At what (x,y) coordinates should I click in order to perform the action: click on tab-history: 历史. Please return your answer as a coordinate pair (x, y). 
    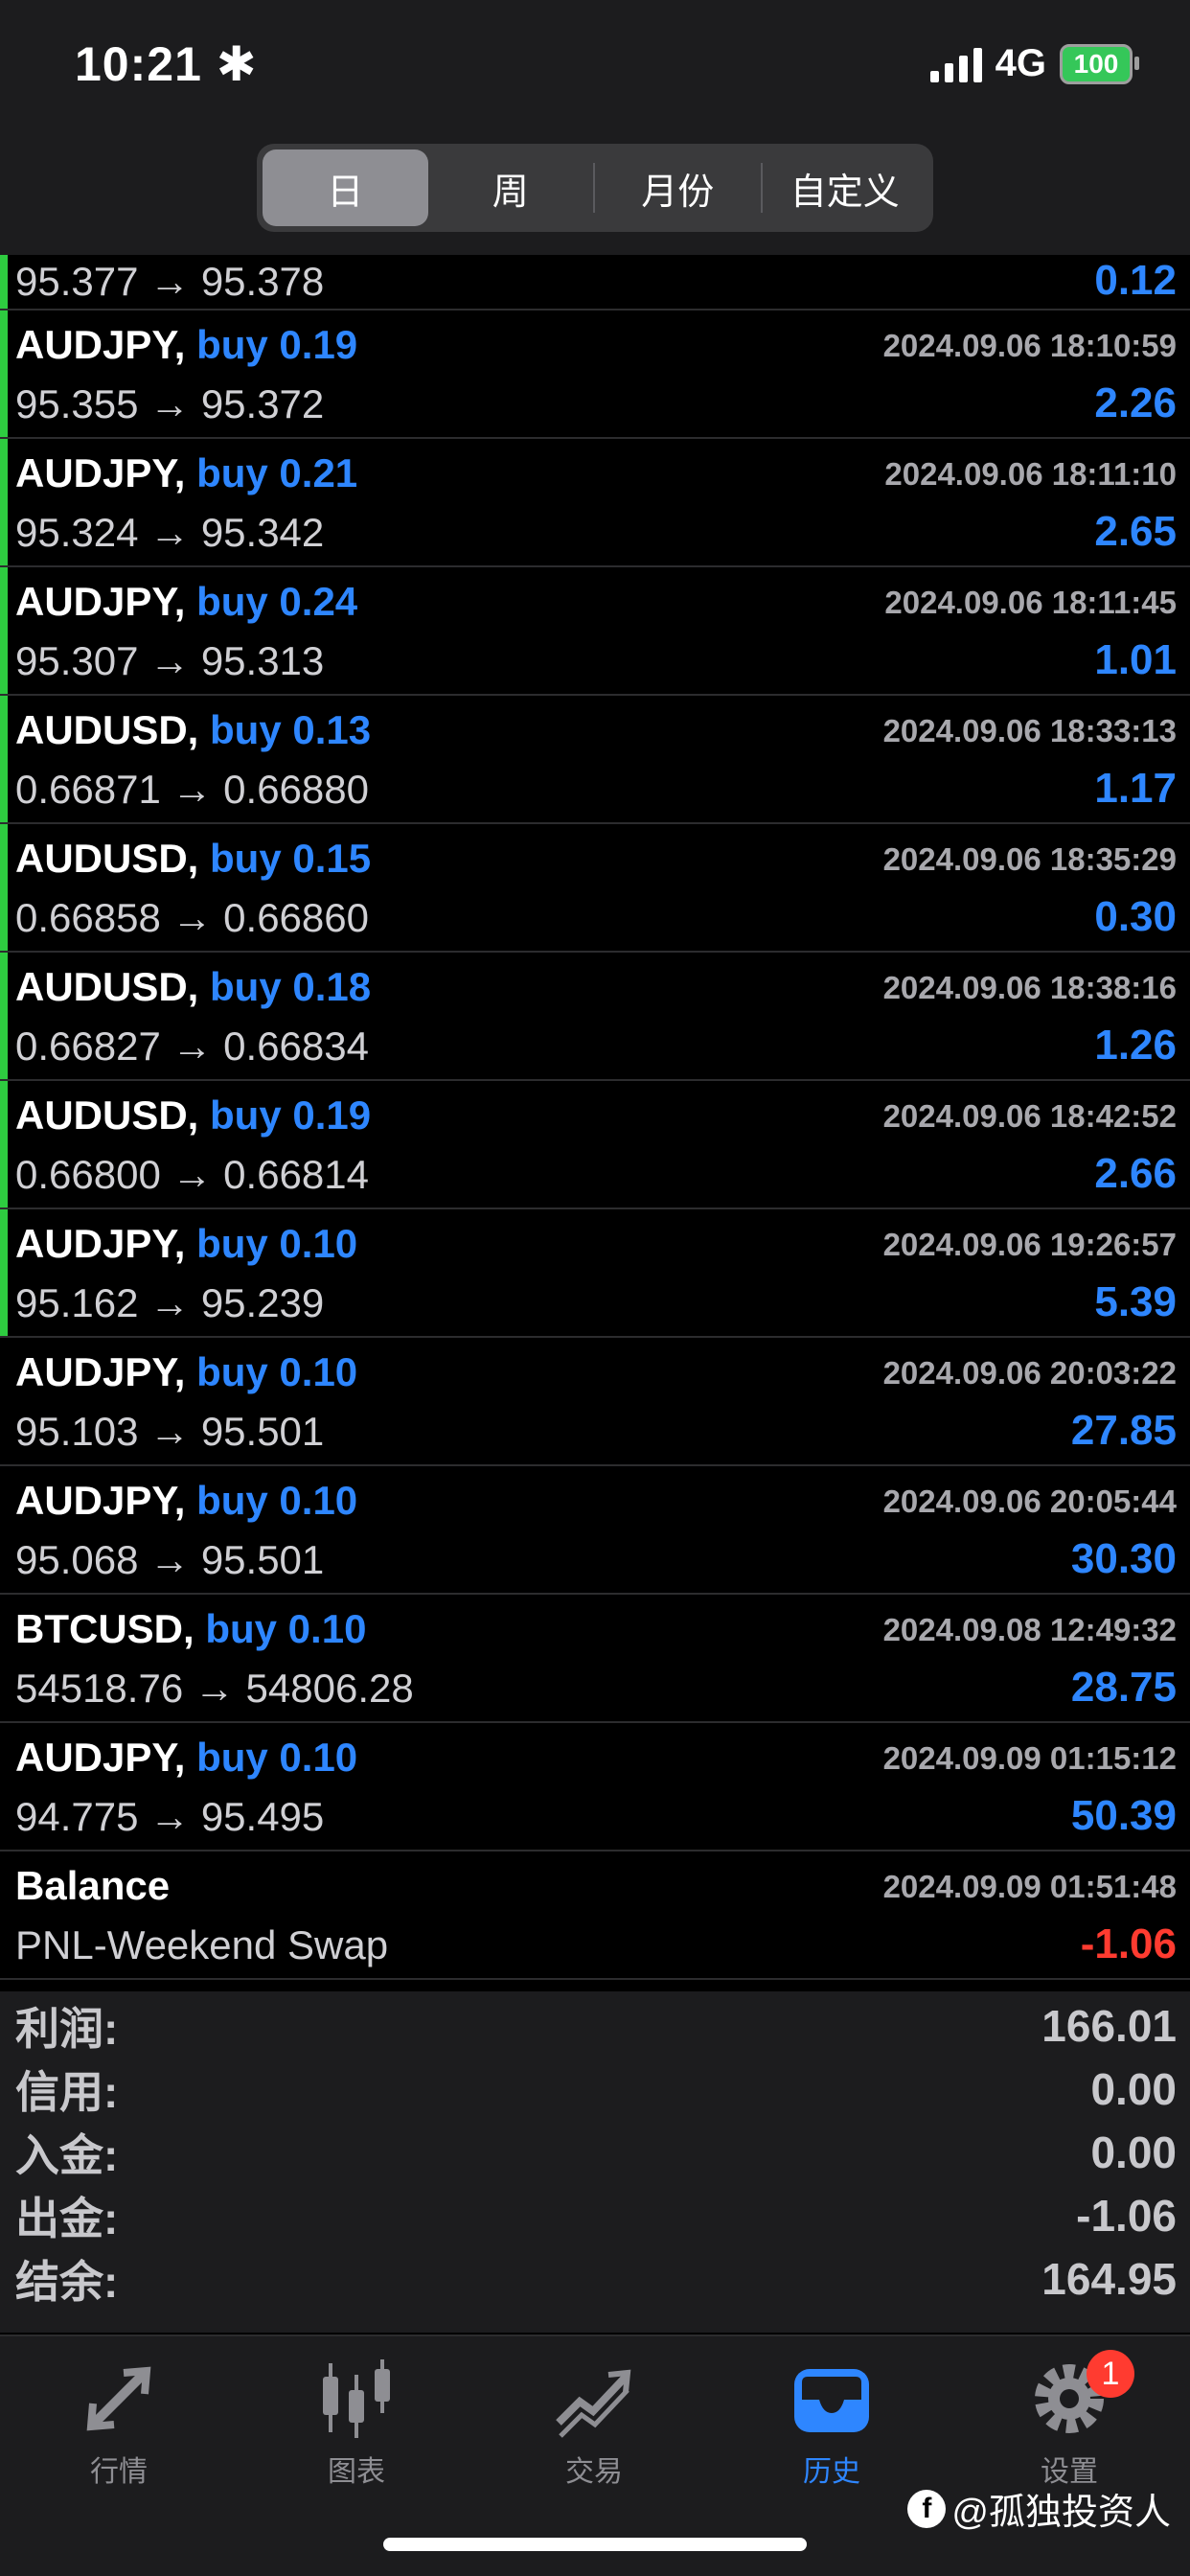
    Looking at the image, I should click on (832, 2423).